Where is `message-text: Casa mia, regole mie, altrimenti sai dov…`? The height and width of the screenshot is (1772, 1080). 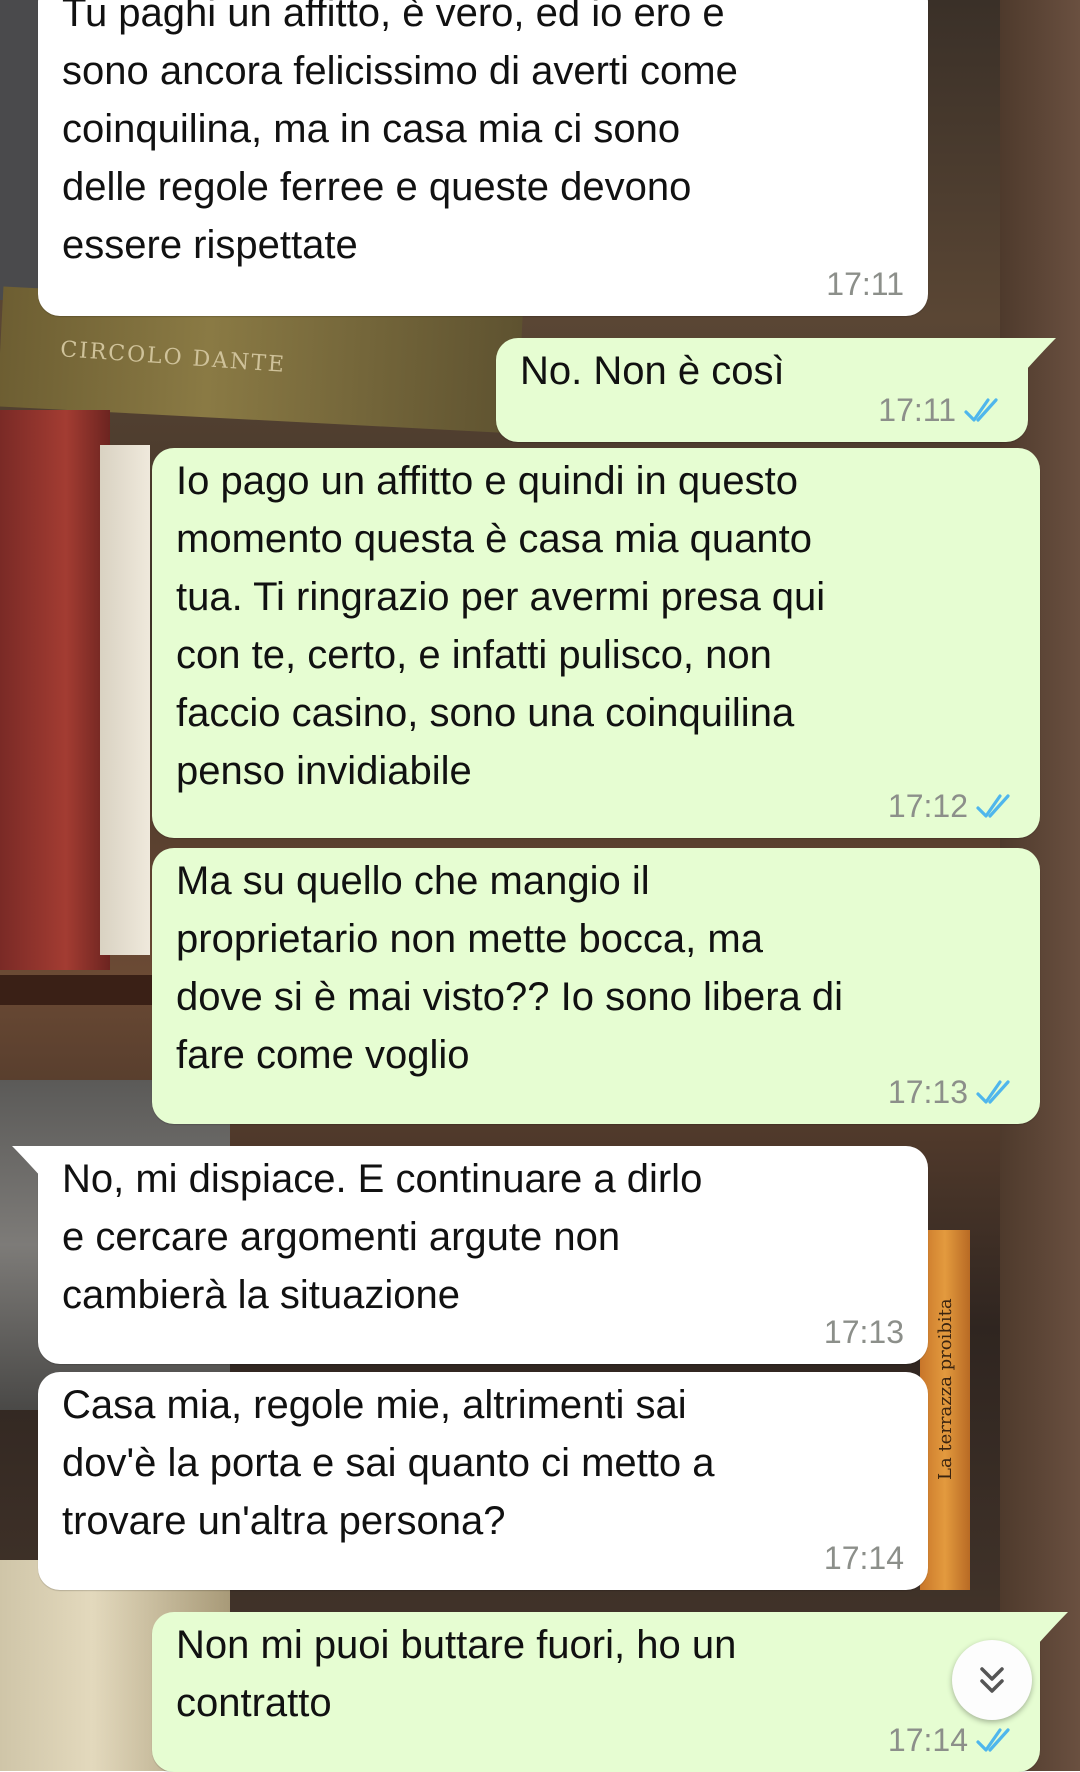
message-text: Casa mia, regole mie, altrimenti sai dov… is located at coordinates (388, 1463).